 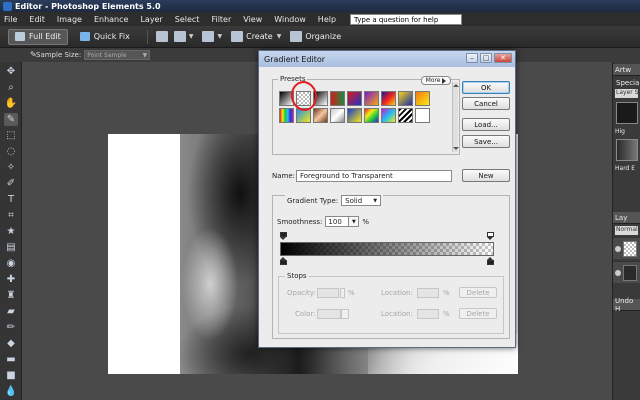 I want to click on minimize-icon: –, so click(x=472, y=58).